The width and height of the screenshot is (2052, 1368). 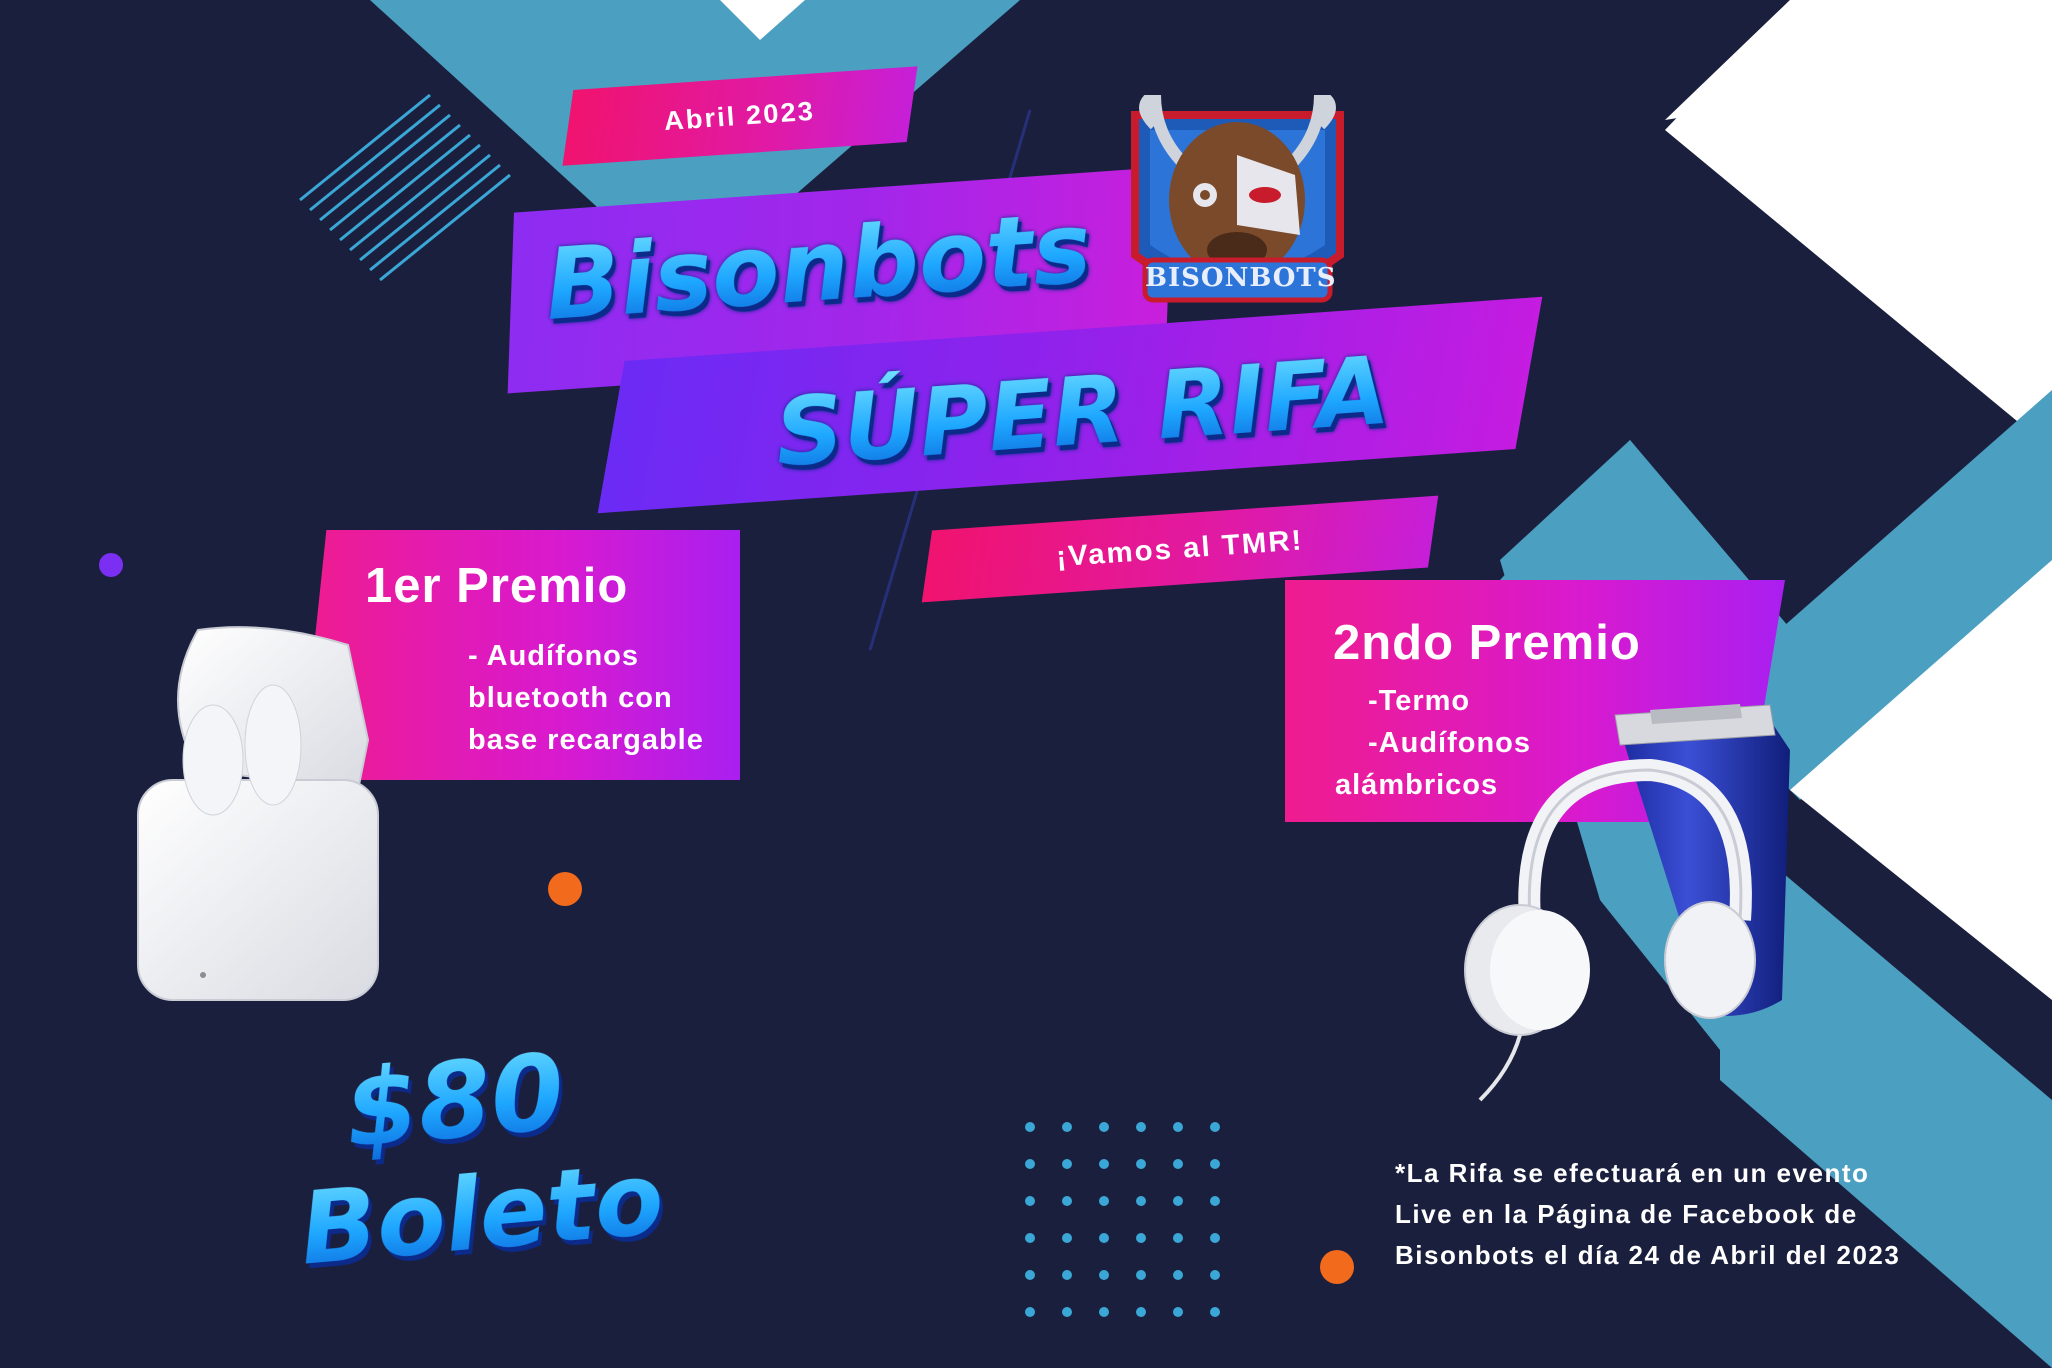 What do you see at coordinates (1241, 278) in the screenshot?
I see `logo-text: BISONBOTS` at bounding box center [1241, 278].